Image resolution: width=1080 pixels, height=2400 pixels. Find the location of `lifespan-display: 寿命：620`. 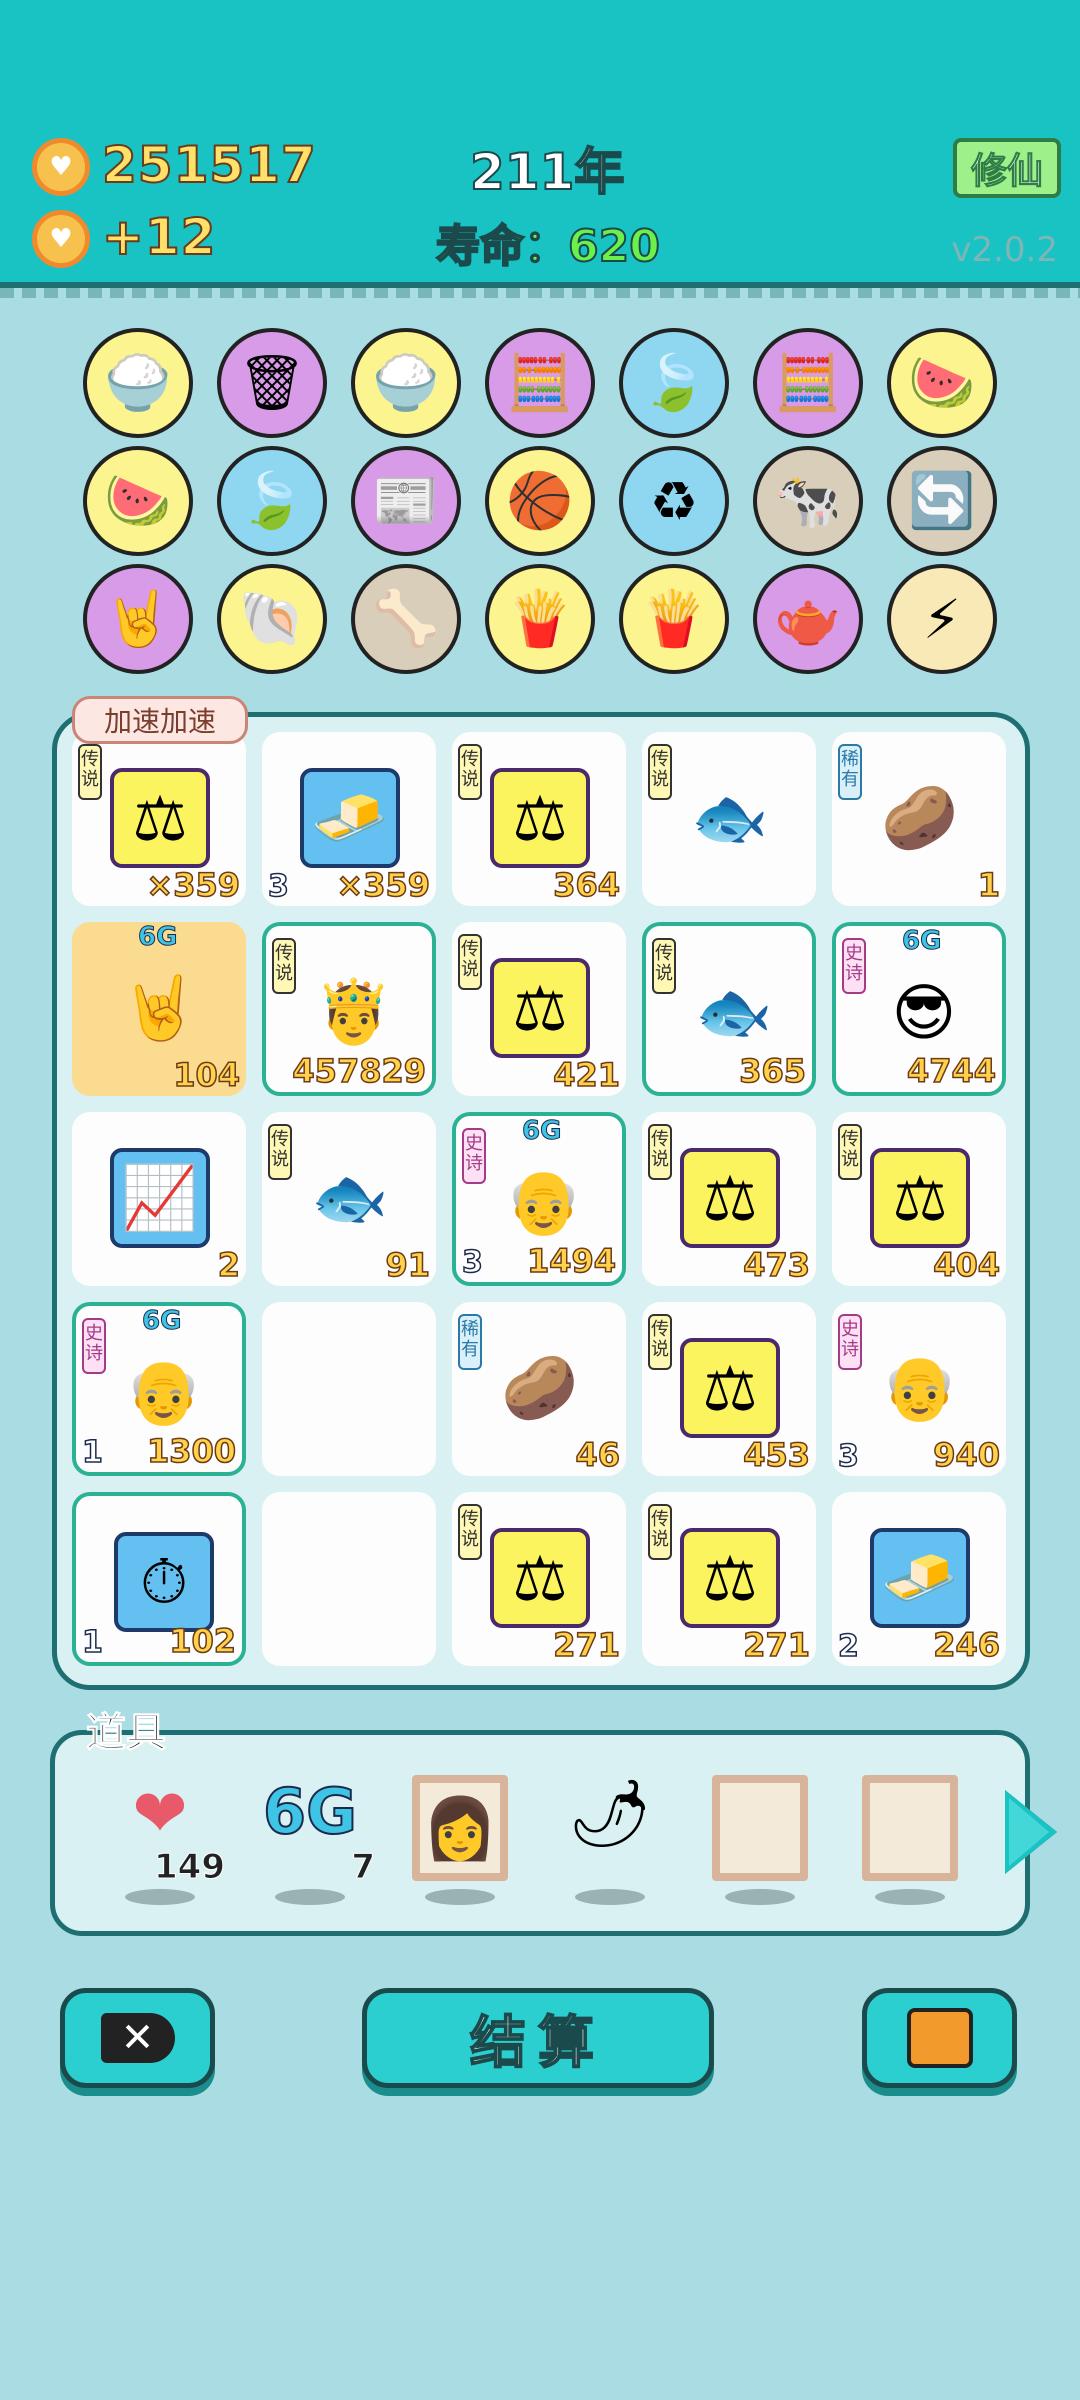

lifespan-display: 寿命：620 is located at coordinates (548, 242).